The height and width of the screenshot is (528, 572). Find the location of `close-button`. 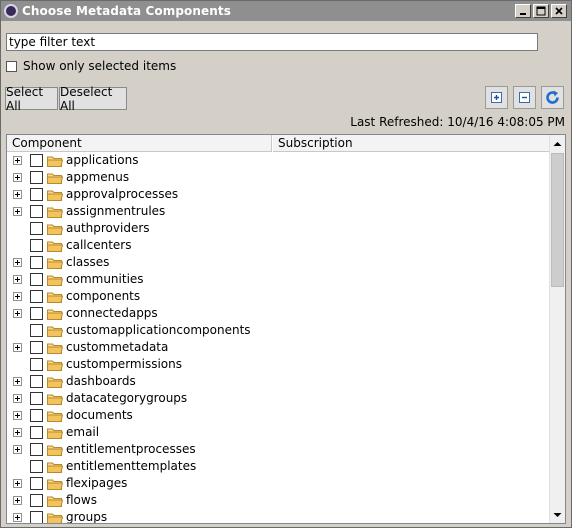

close-button is located at coordinates (559, 11).